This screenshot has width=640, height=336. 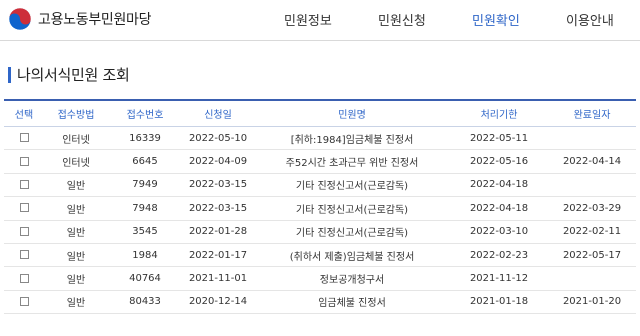 What do you see at coordinates (499, 138) in the screenshot?
I see `deadline-cell: 2022-05-11` at bounding box center [499, 138].